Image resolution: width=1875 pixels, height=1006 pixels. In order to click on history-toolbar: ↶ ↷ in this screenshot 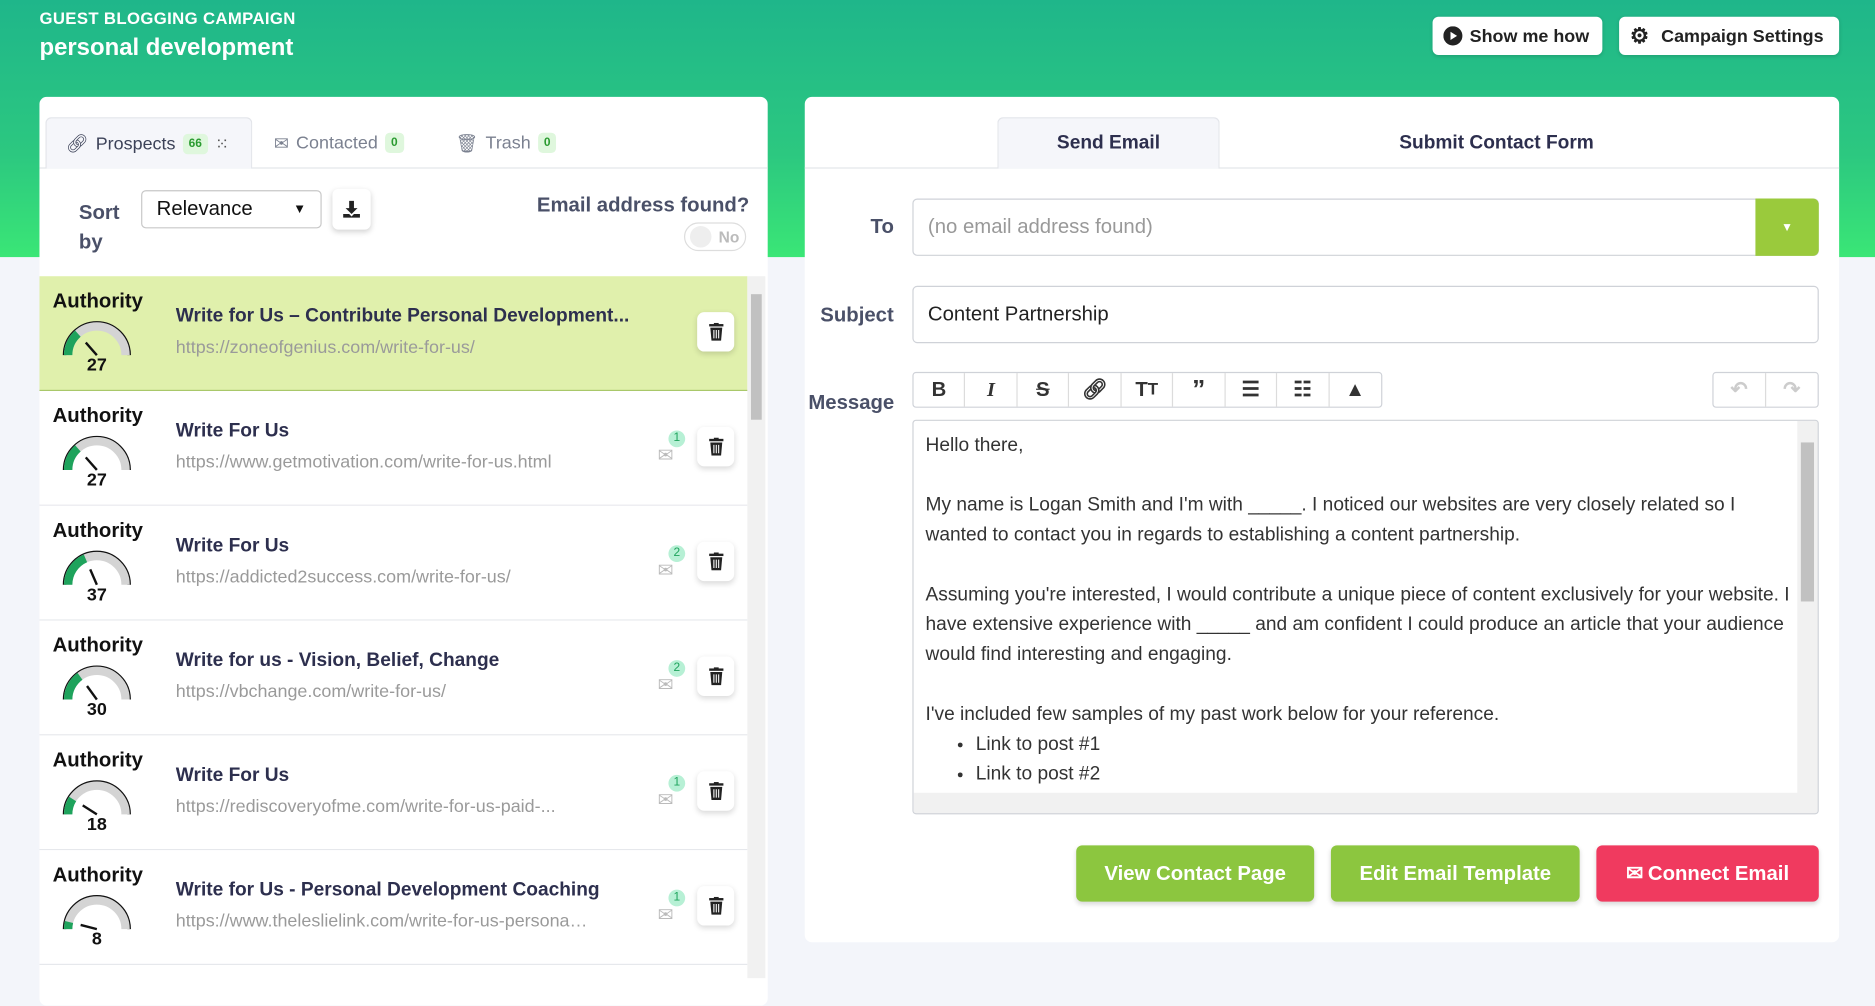, I will do `click(1765, 389)`.